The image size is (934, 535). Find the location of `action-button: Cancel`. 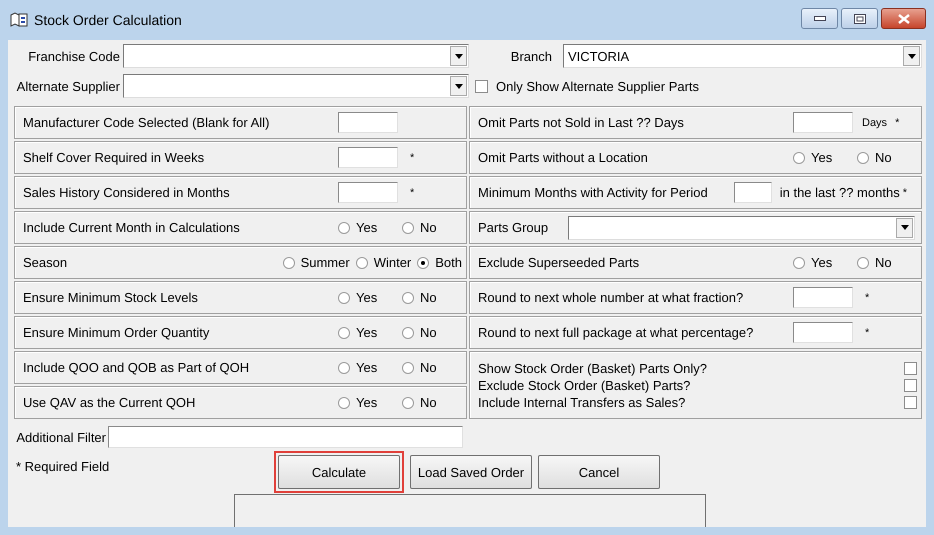

action-button: Cancel is located at coordinates (599, 472).